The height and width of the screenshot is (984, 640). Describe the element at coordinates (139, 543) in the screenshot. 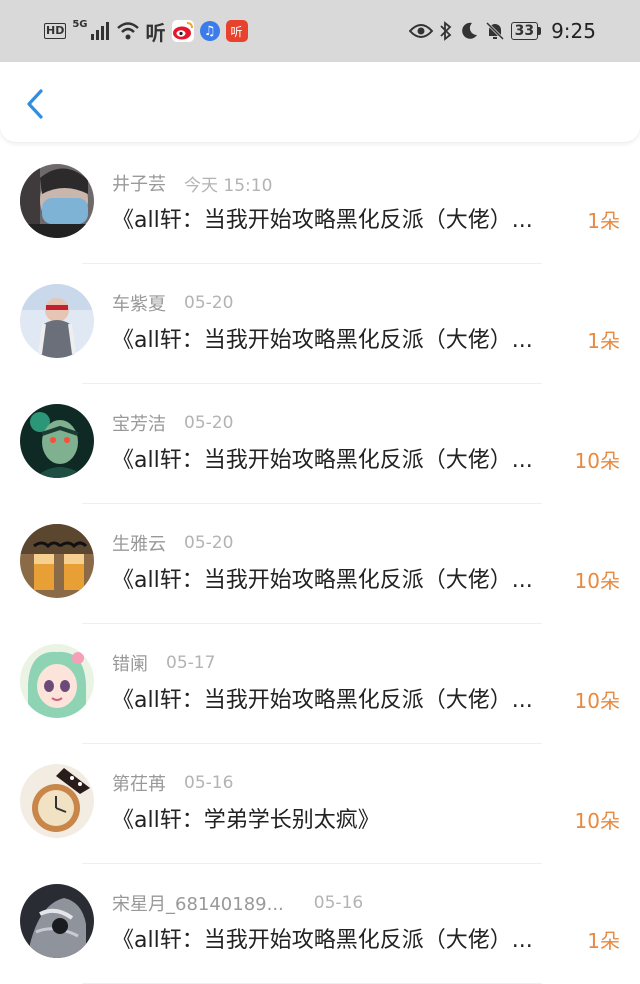

I see `user-name: 生雅云` at that location.